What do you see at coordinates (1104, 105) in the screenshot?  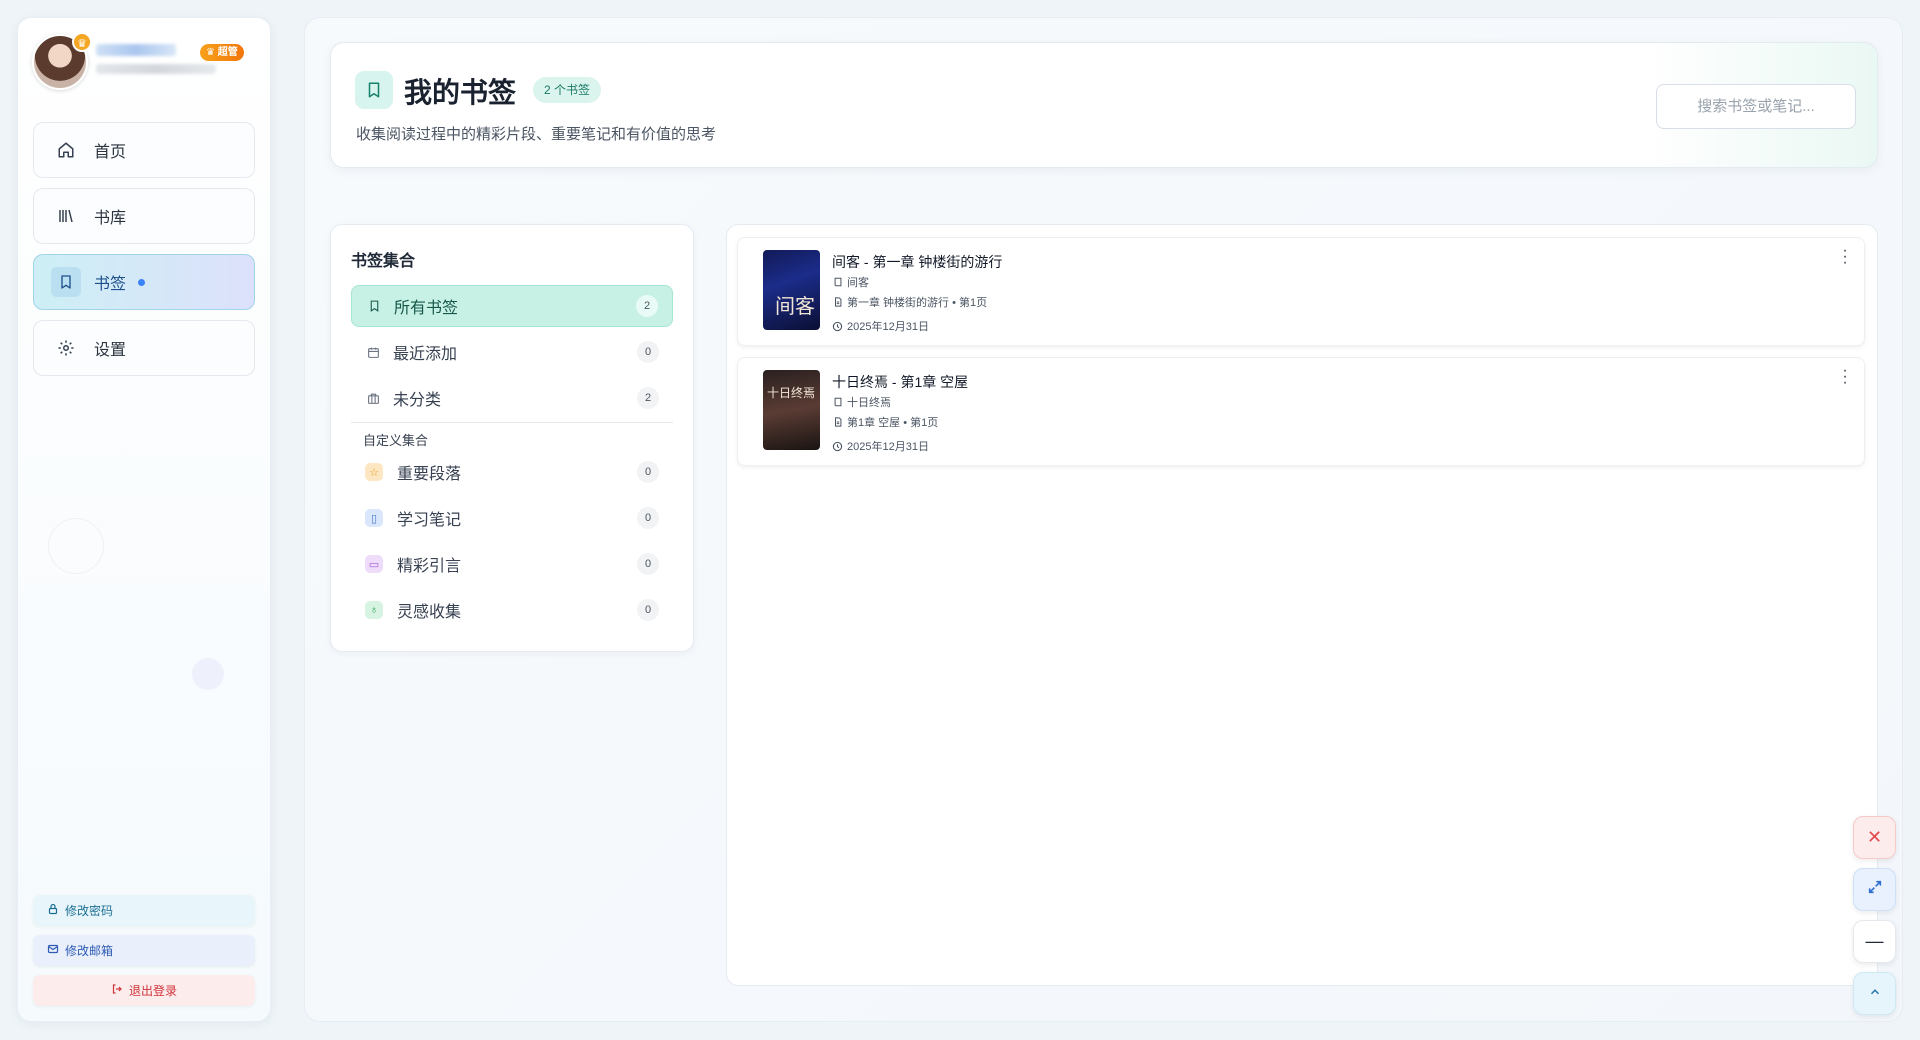 I see `page-header: 我的书签 2 个书签 收集阅读过程中的精彩片段、重要笔记和有价值的思考` at bounding box center [1104, 105].